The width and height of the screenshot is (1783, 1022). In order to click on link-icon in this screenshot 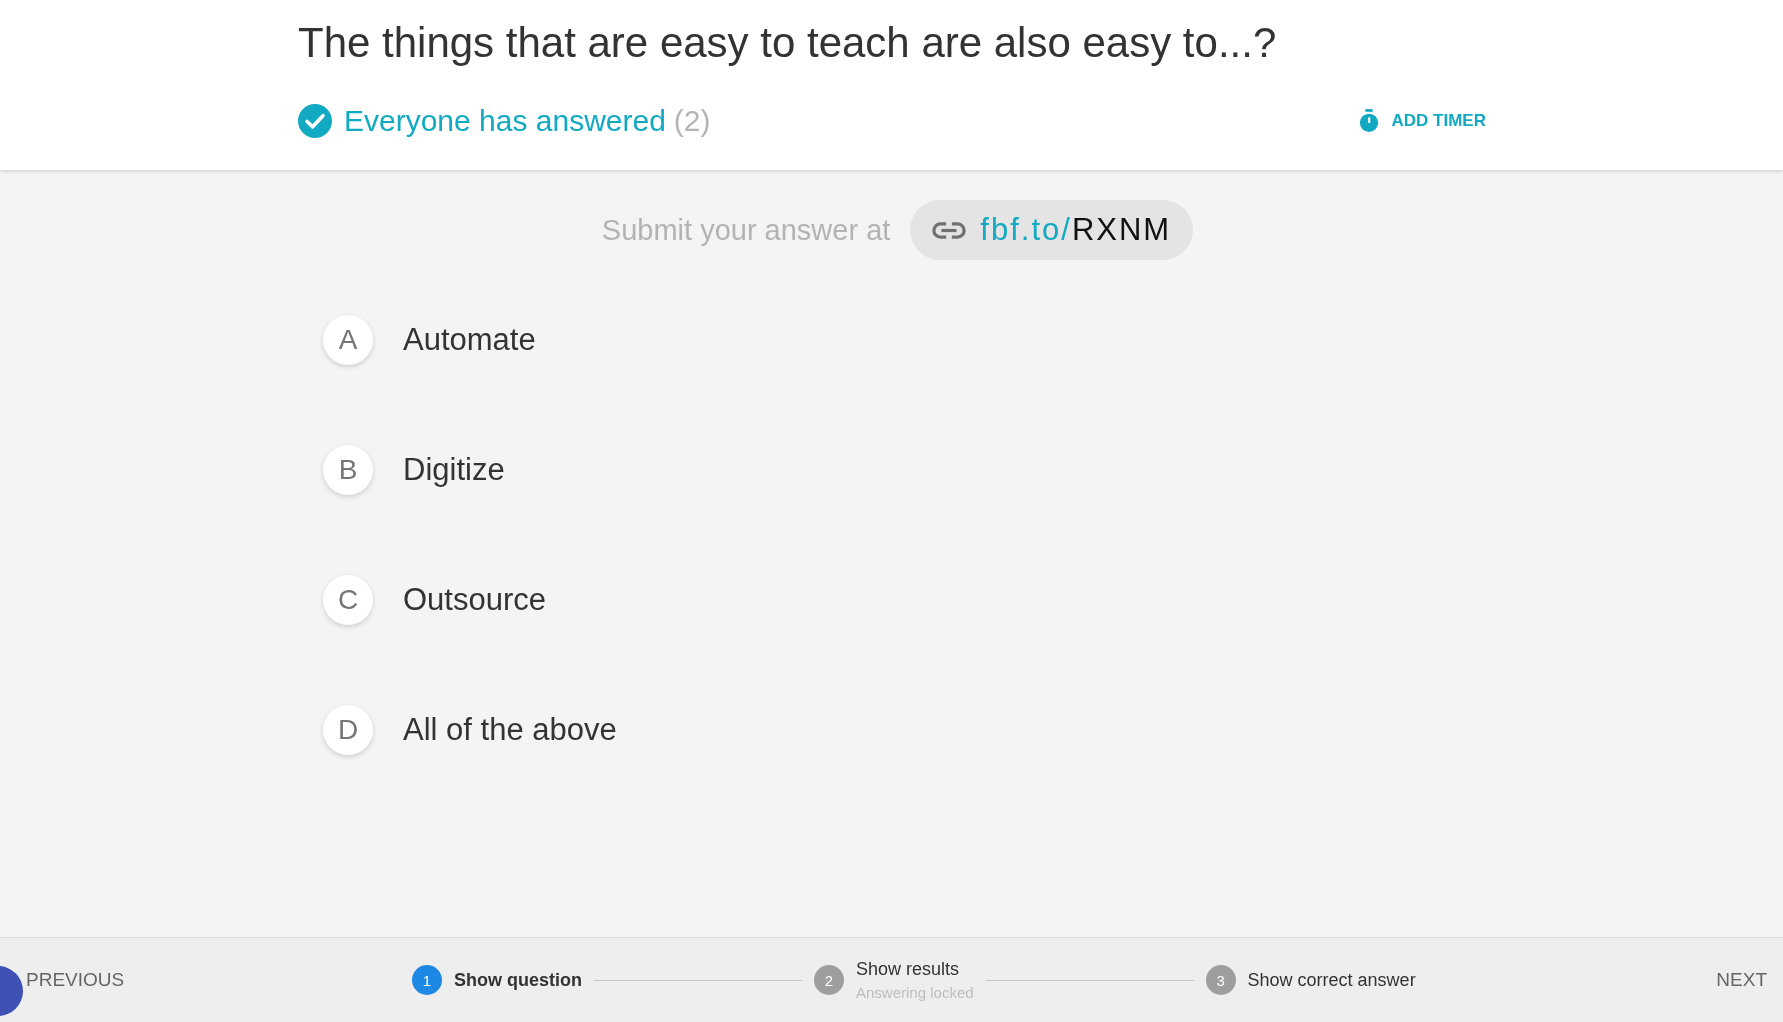, I will do `click(949, 230)`.